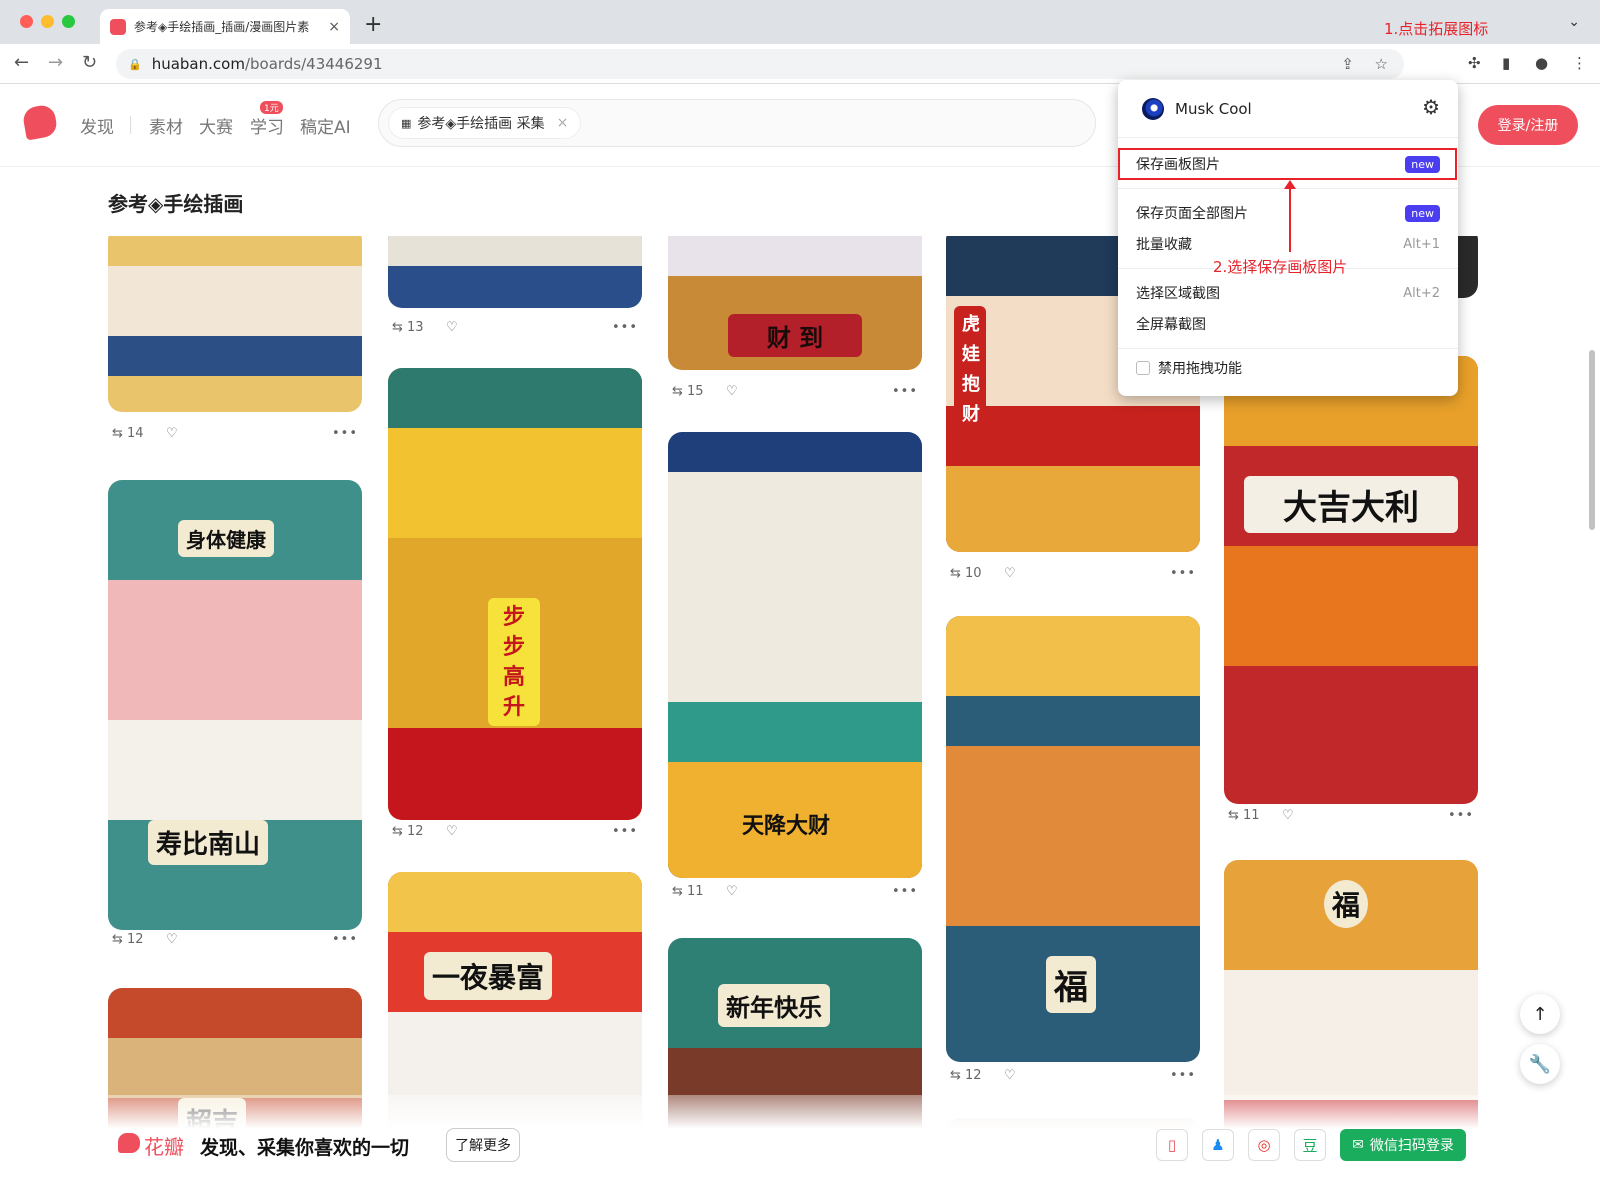  Describe the element at coordinates (1358, 1145) in the screenshot. I see `wechat-icon: ✉` at that location.